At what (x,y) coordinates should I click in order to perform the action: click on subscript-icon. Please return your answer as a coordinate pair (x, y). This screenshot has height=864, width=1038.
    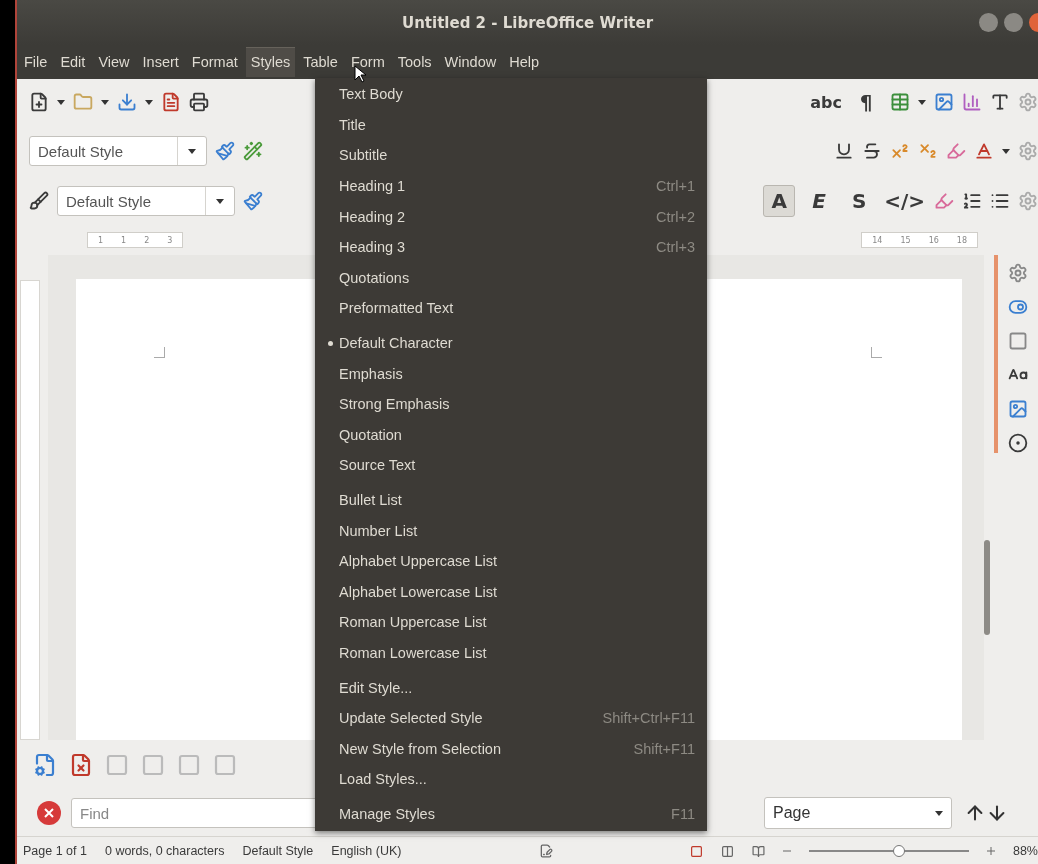
    Looking at the image, I should click on (928, 151).